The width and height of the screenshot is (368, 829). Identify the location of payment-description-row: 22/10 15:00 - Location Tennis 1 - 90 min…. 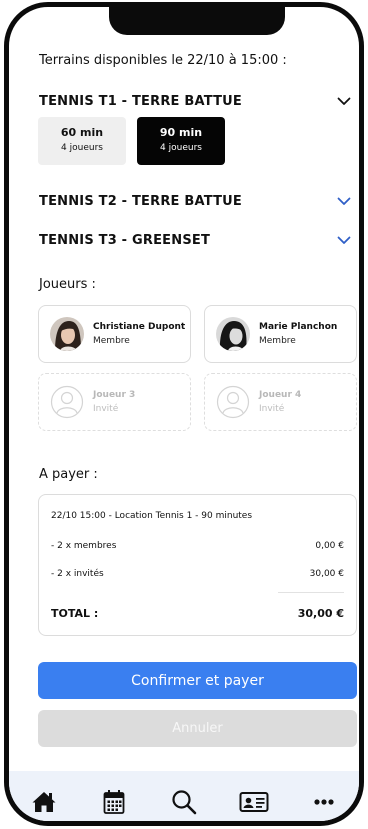
(197, 516).